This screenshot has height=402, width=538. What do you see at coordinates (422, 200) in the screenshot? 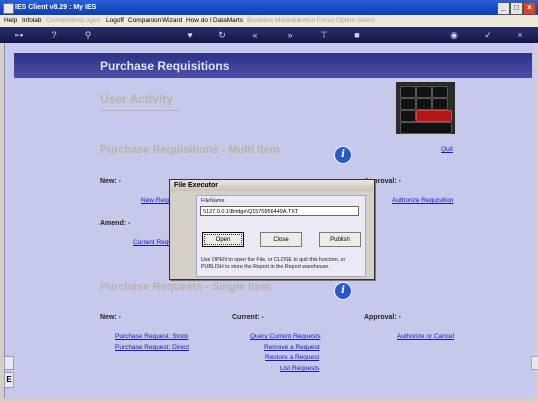
I see `authorize-requisition-link: Authorize Requisition` at bounding box center [422, 200].